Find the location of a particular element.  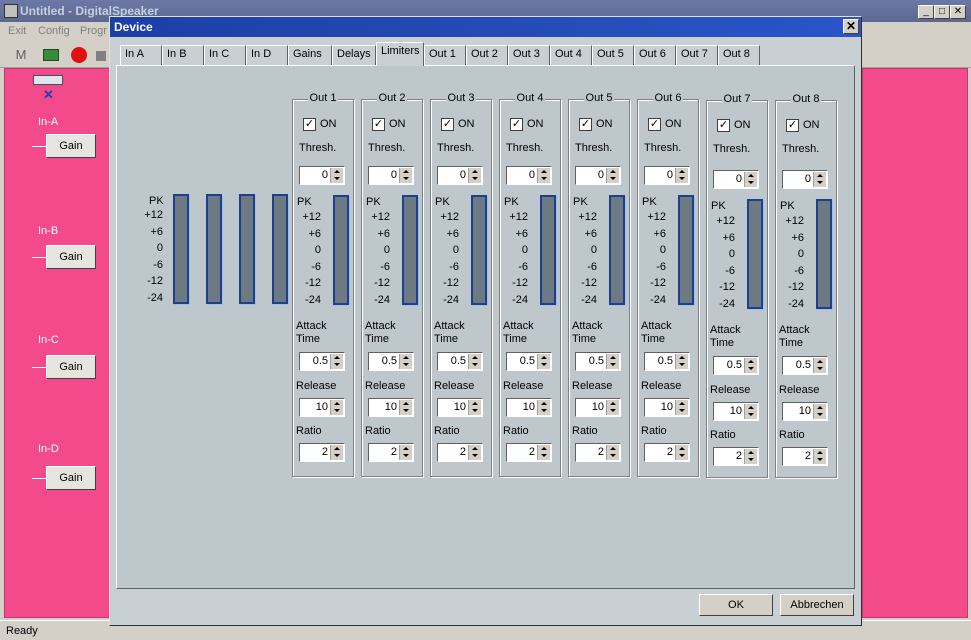

gain-button-a: Gain is located at coordinates (71, 146).